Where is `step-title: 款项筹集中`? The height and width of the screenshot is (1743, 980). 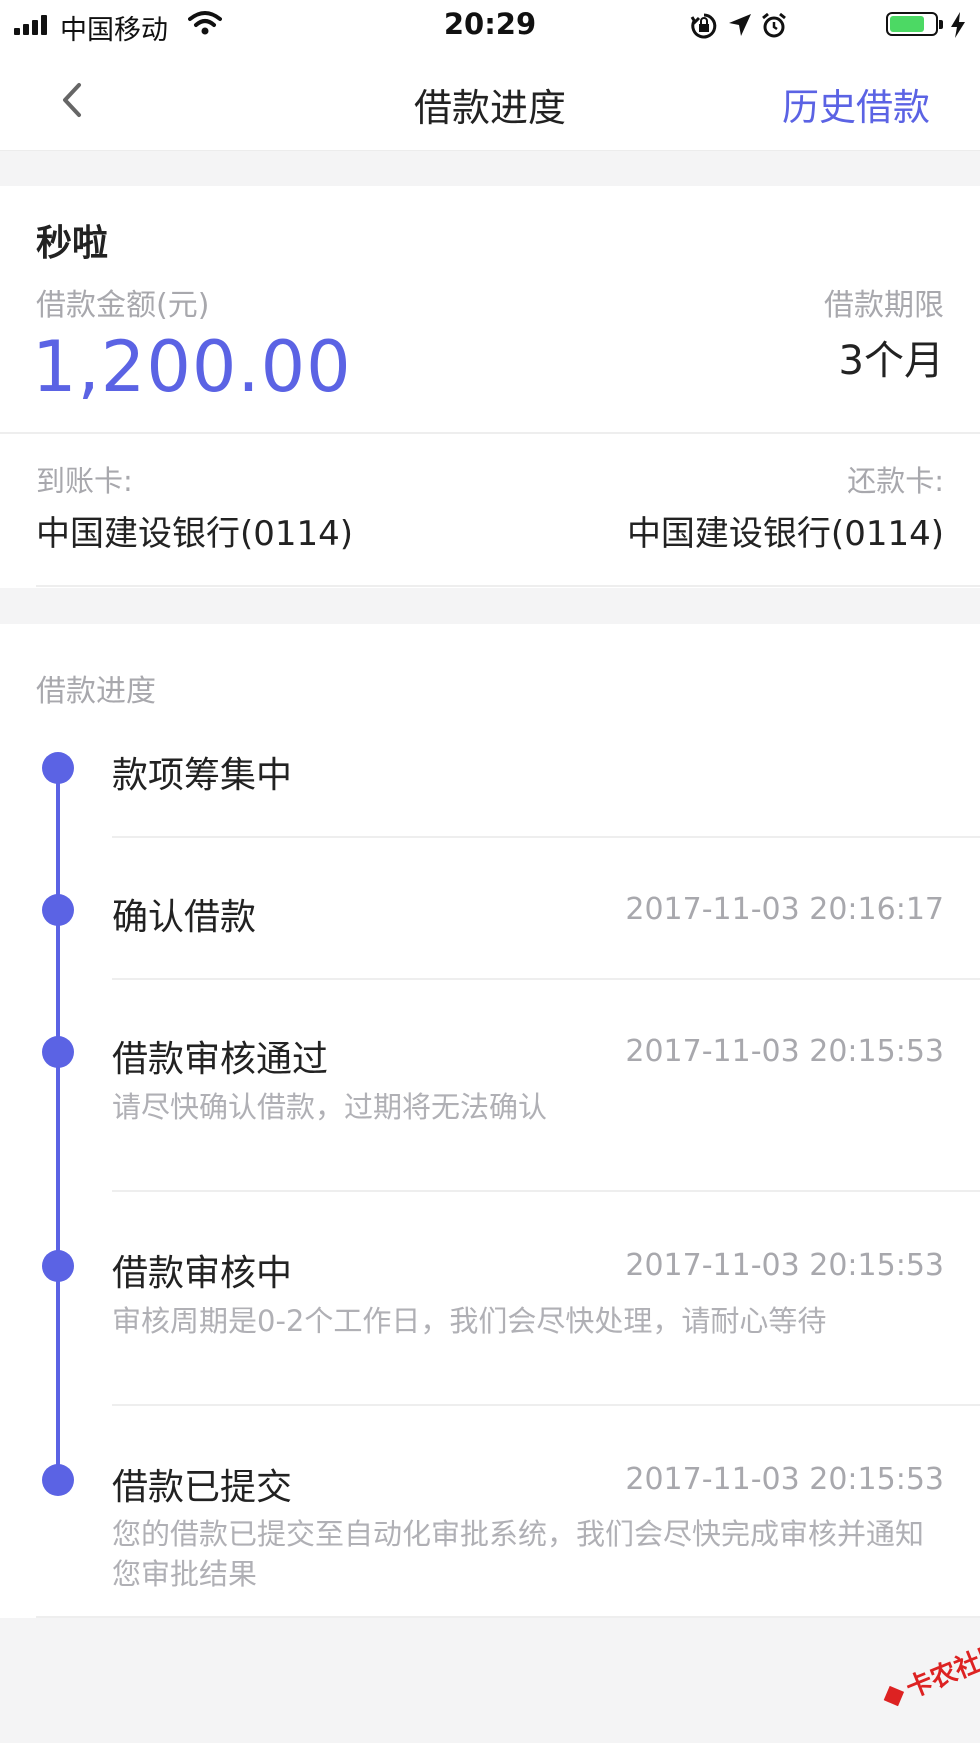
step-title: 款项筹集中 is located at coordinates (202, 775).